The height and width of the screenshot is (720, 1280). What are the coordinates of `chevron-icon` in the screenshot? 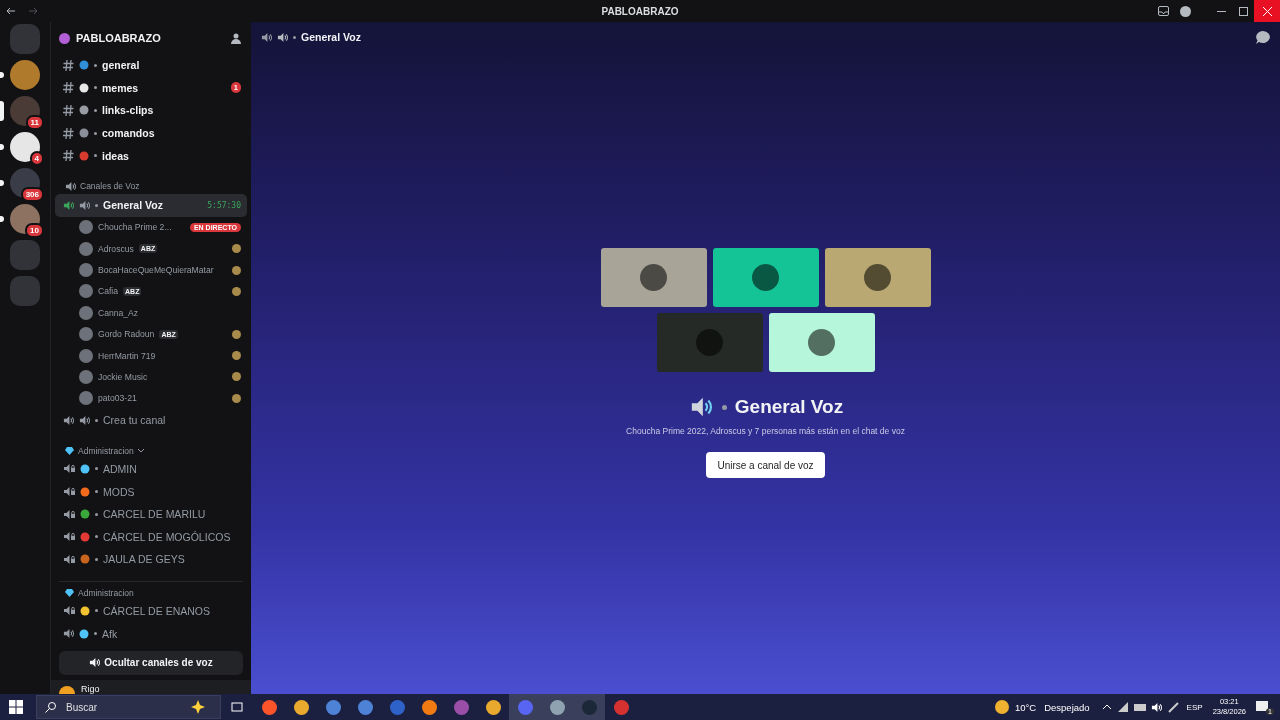 It's located at (140, 450).